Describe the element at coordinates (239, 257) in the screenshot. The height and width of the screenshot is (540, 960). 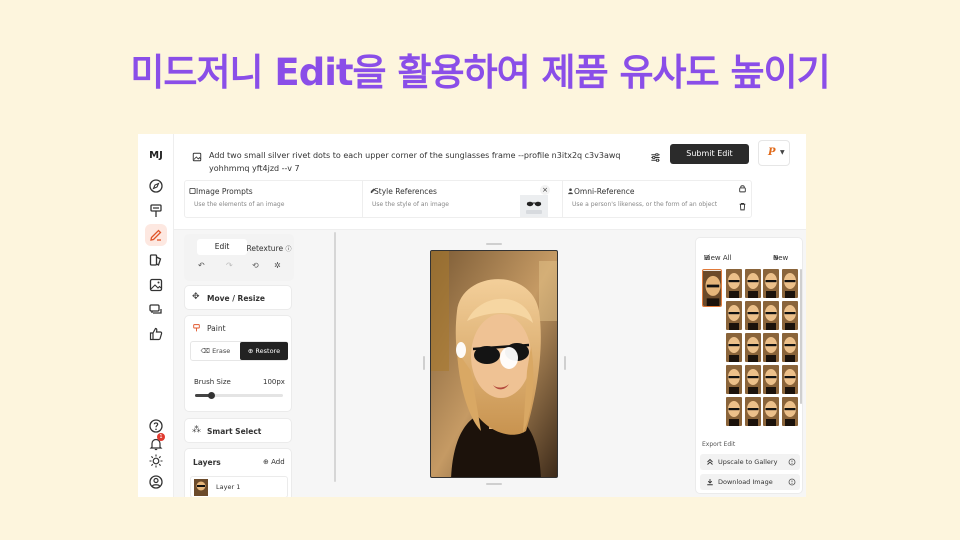
I see `edit-tabs-card: Edit Retexture ⓘ ↶ ↷ ⟲ ✲` at that location.